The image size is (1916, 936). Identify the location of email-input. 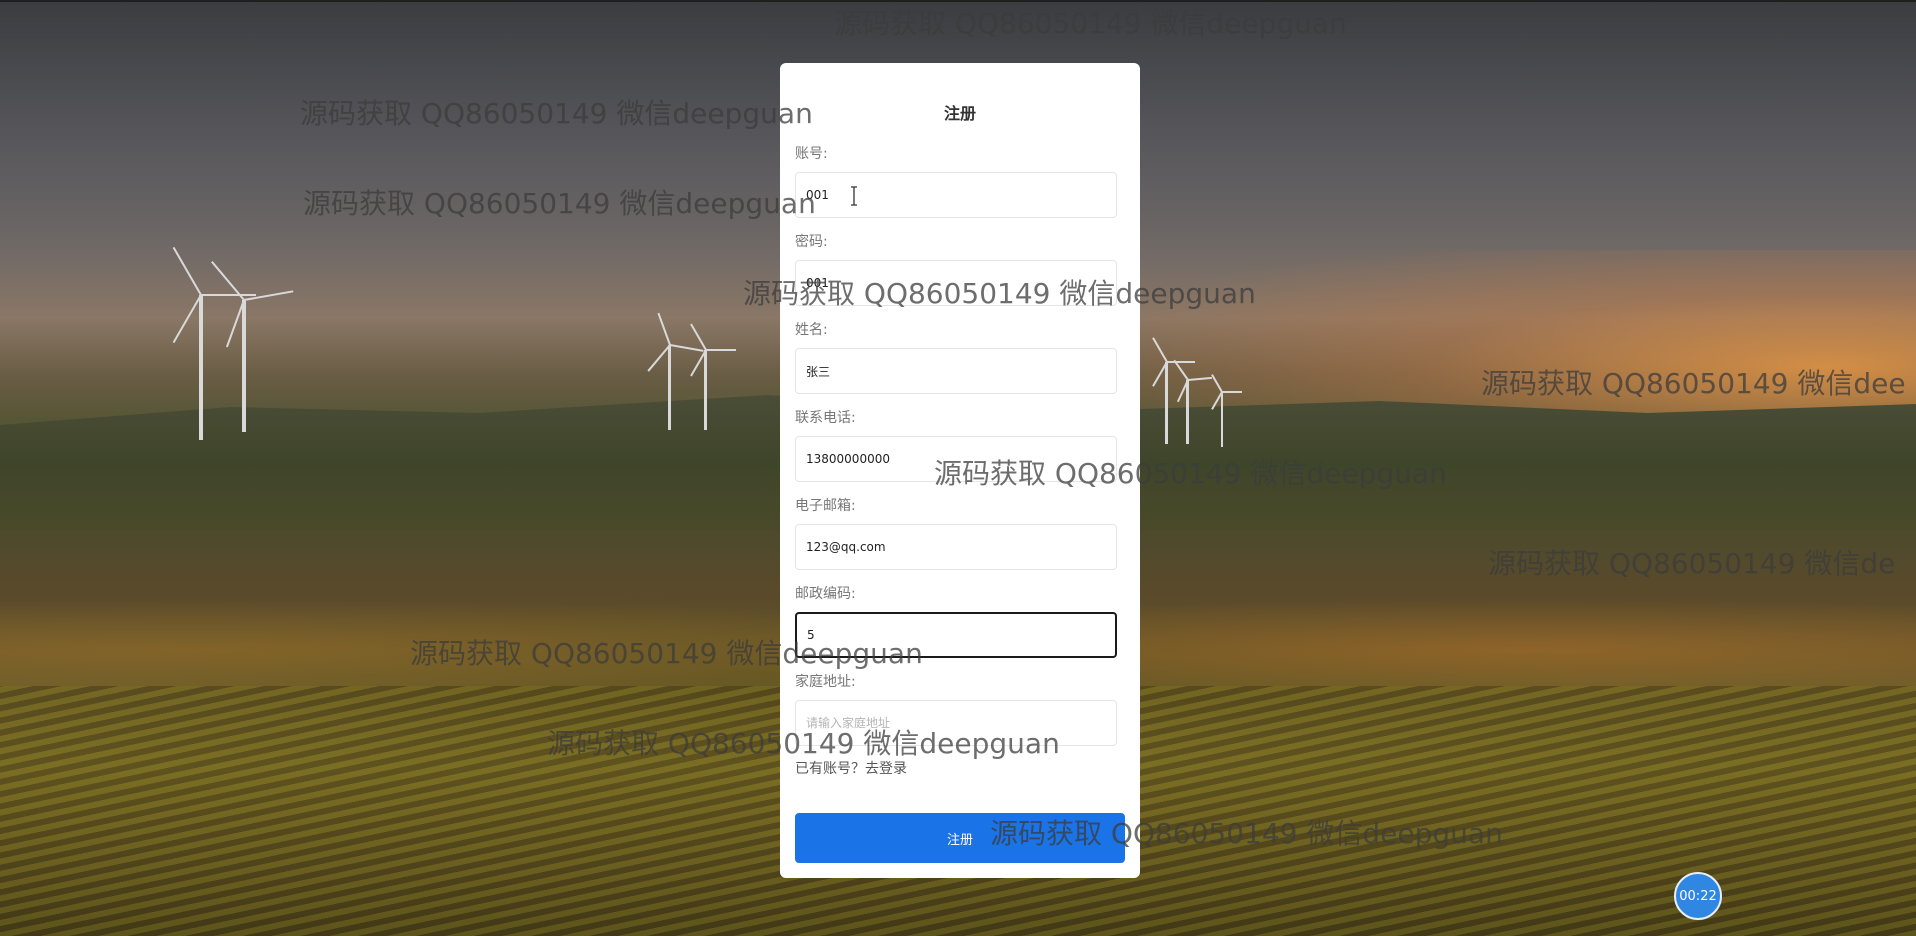
(956, 547).